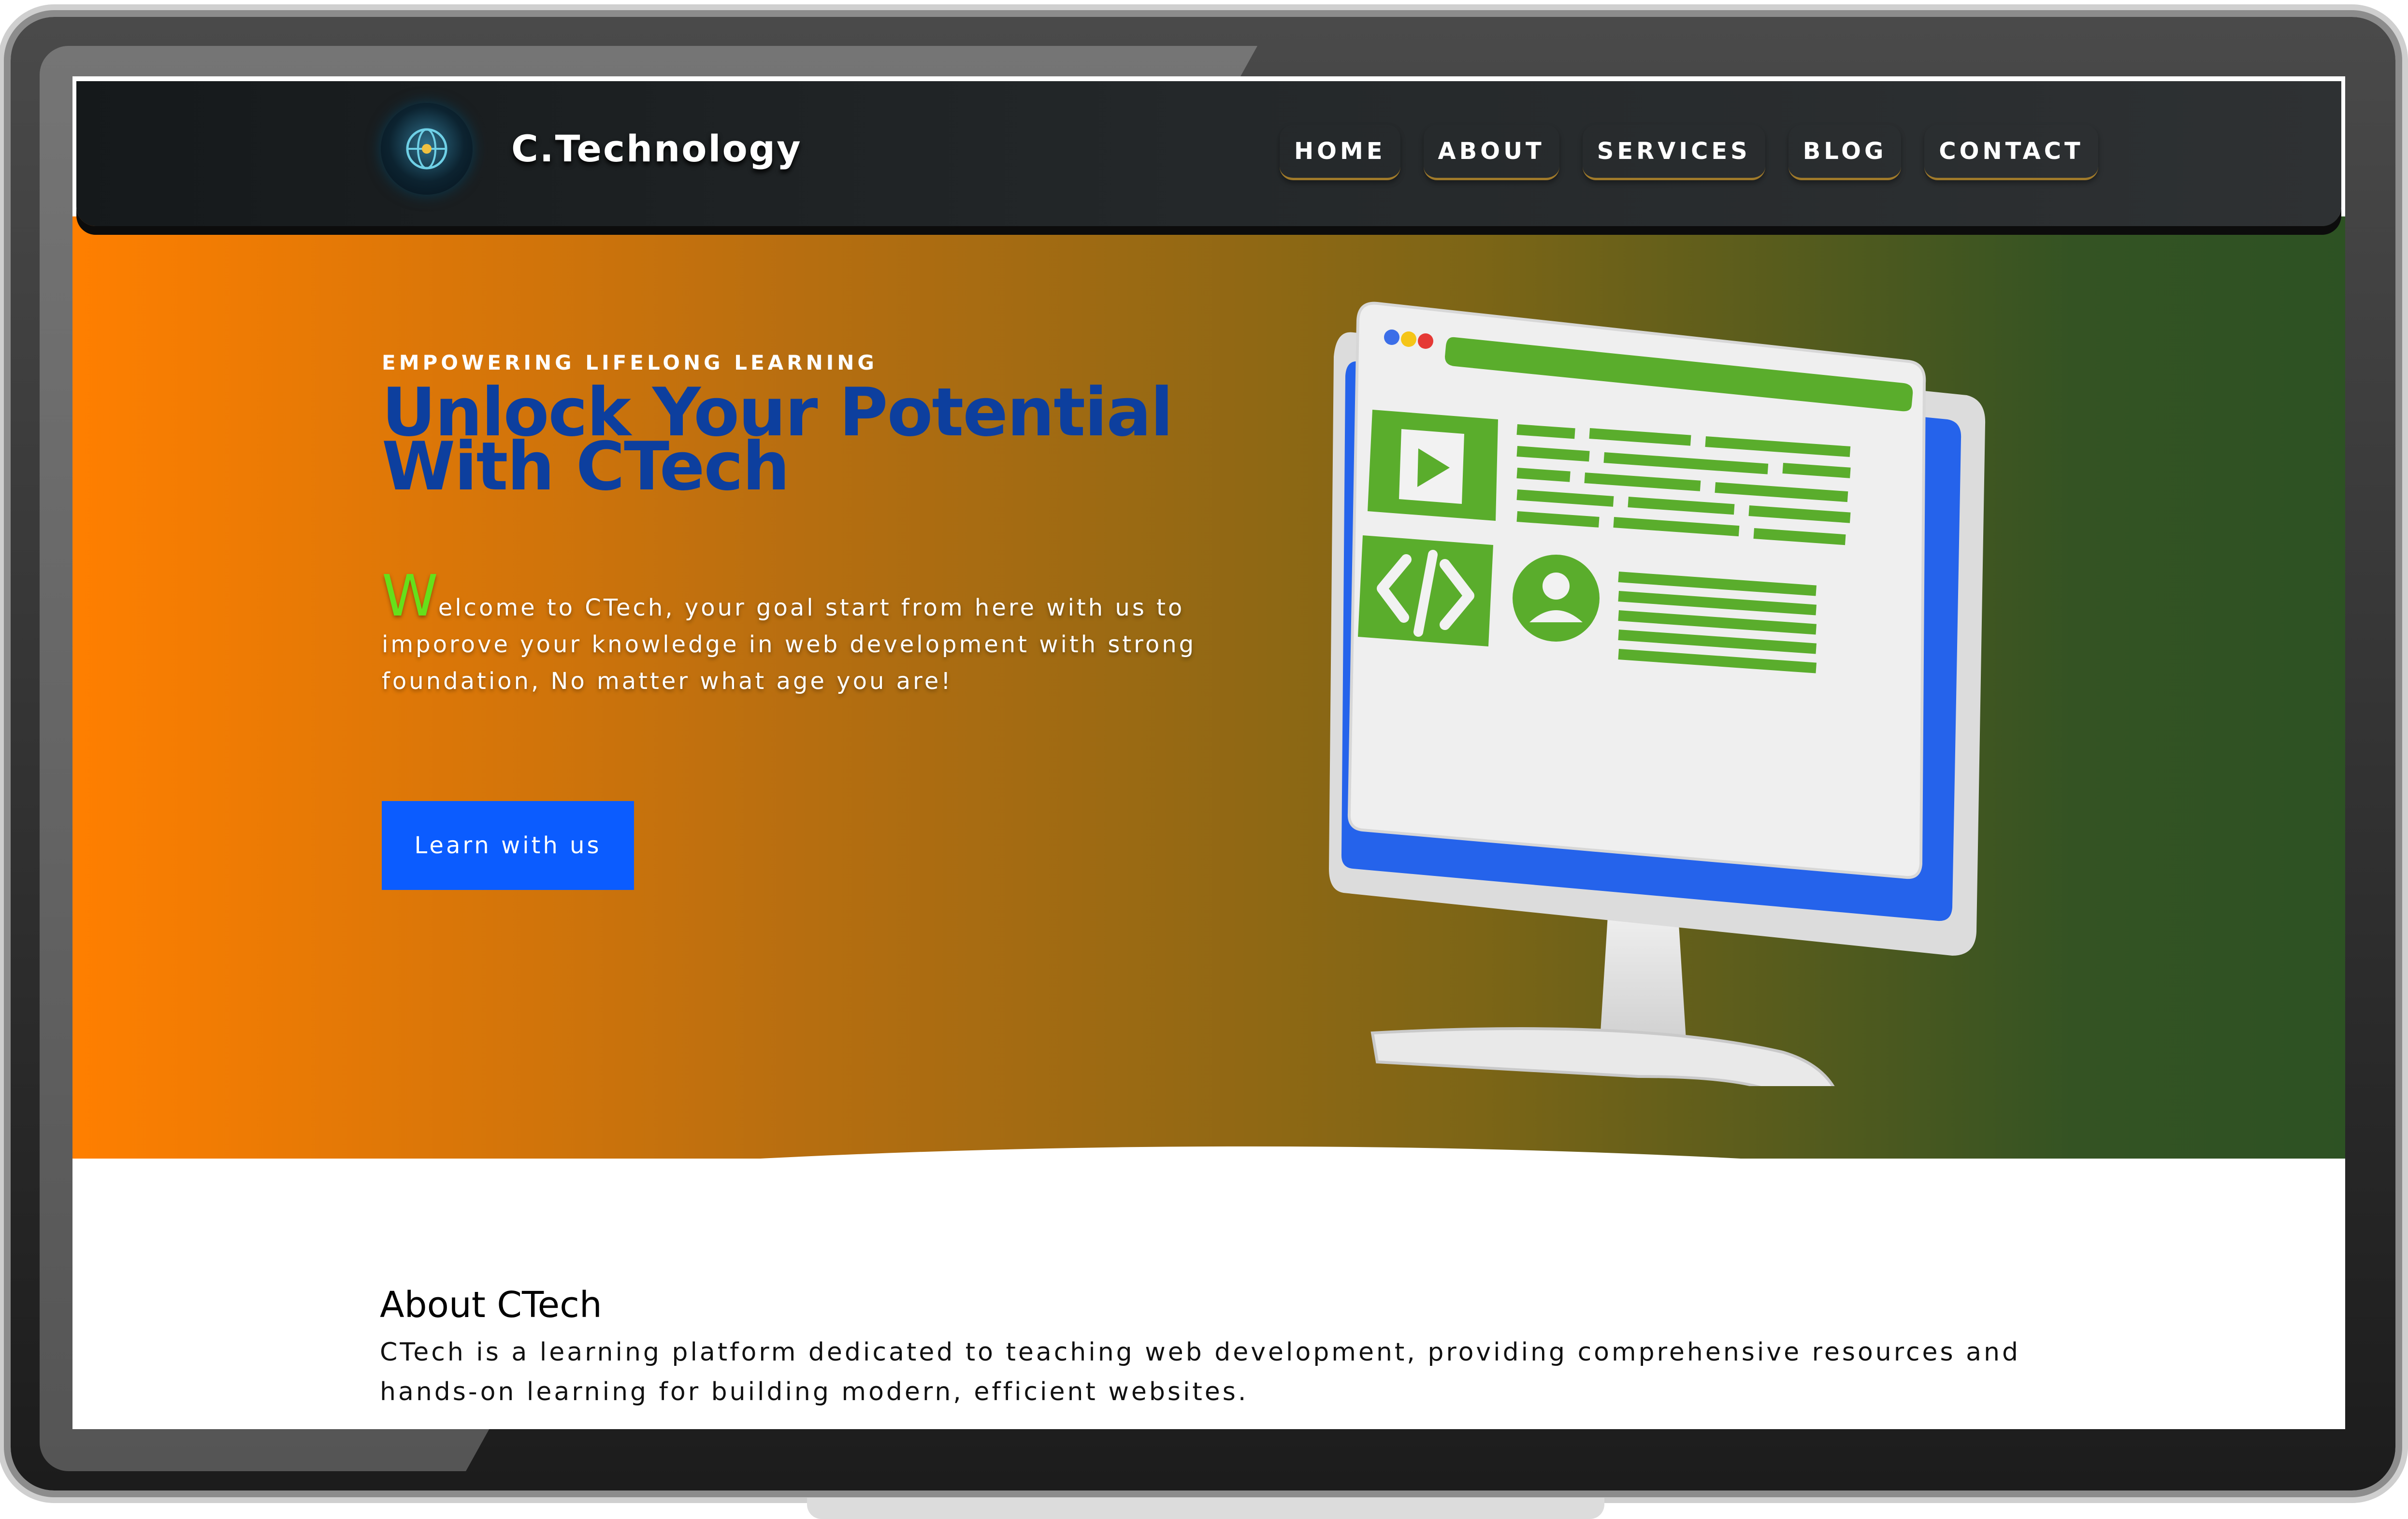 The height and width of the screenshot is (1519, 2408). What do you see at coordinates (410, 595) in the screenshot?
I see `intro-dropcap: W` at bounding box center [410, 595].